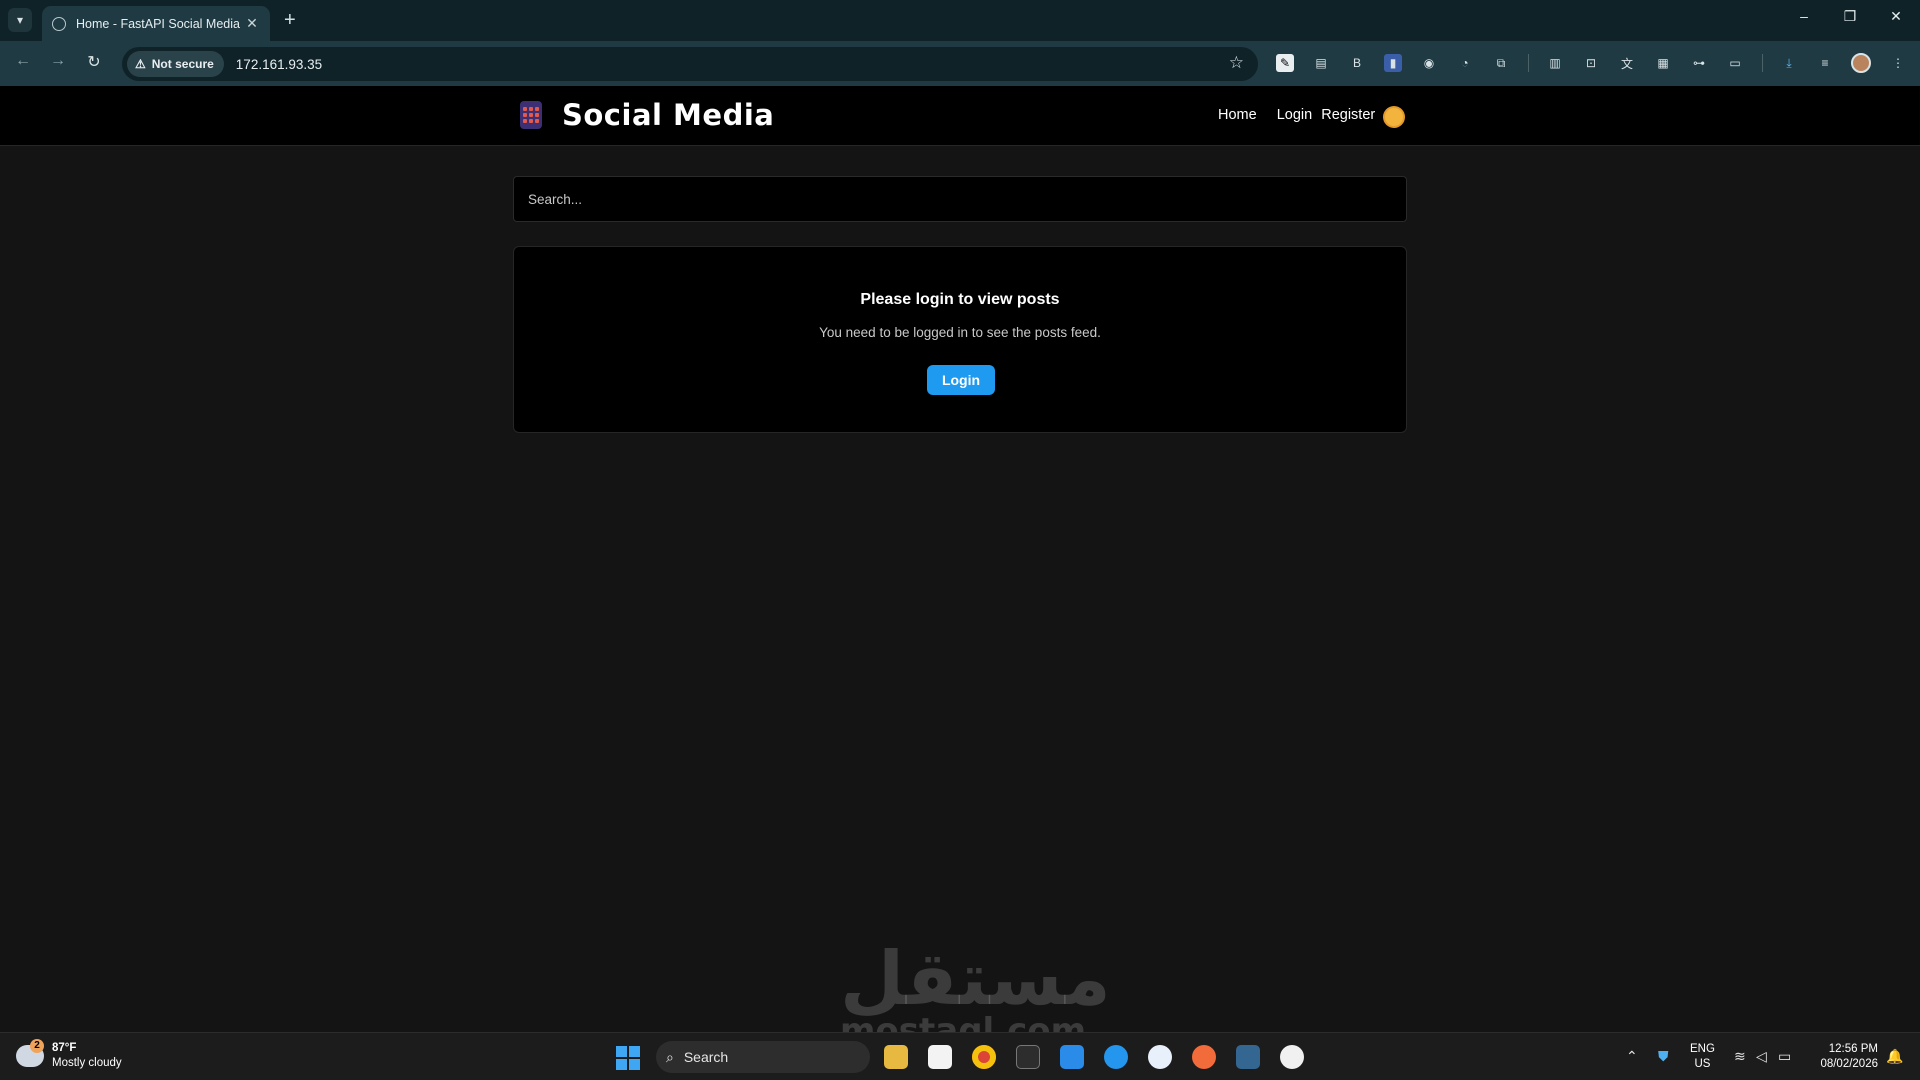 This screenshot has width=1920, height=1080. I want to click on clock-date: 08/02/2026, so click(1849, 1064).